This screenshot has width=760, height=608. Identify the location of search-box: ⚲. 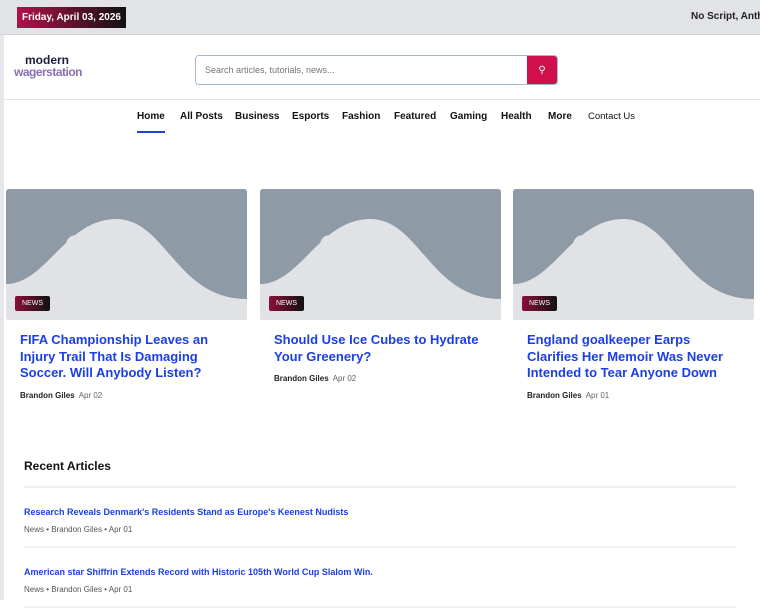
(376, 70).